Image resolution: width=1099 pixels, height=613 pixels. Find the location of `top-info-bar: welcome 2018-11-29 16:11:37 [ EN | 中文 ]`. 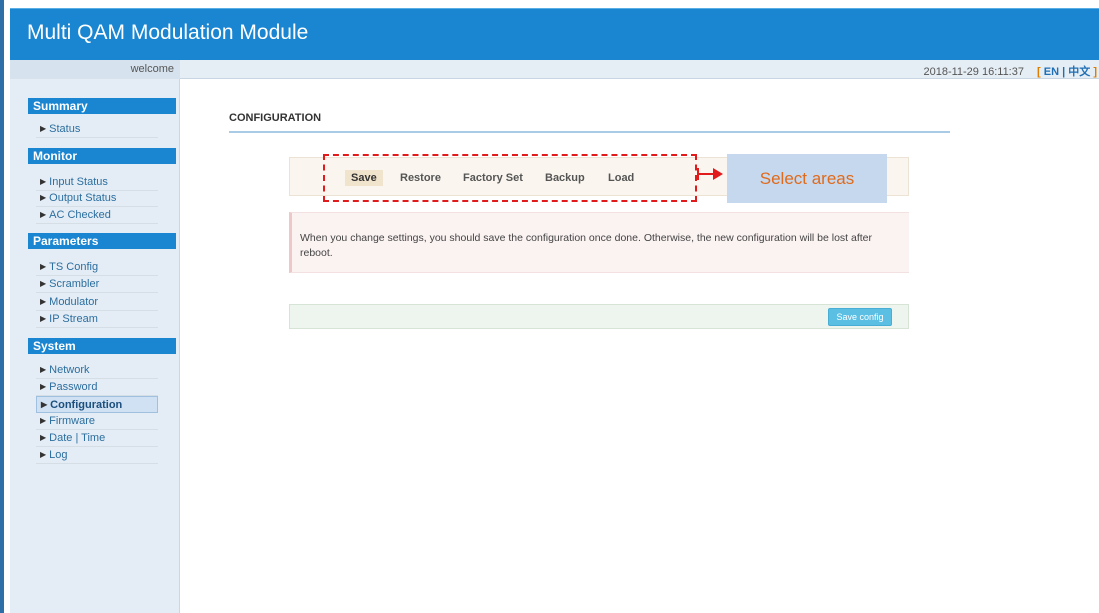

top-info-bar: welcome 2018-11-29 16:11:37 [ EN | 中文 ] is located at coordinates (554, 69).